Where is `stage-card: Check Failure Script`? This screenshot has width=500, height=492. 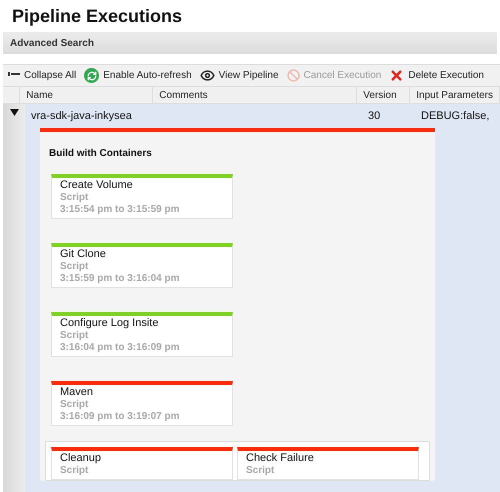 stage-card: Check Failure Script is located at coordinates (328, 463).